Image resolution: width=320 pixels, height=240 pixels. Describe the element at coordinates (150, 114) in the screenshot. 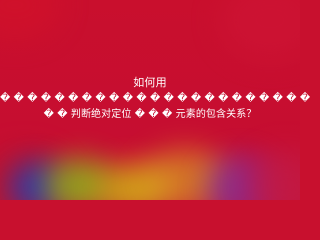

I see `message-line-2: � � 判断绝对定位 � � � 元素的包含关系？` at that location.